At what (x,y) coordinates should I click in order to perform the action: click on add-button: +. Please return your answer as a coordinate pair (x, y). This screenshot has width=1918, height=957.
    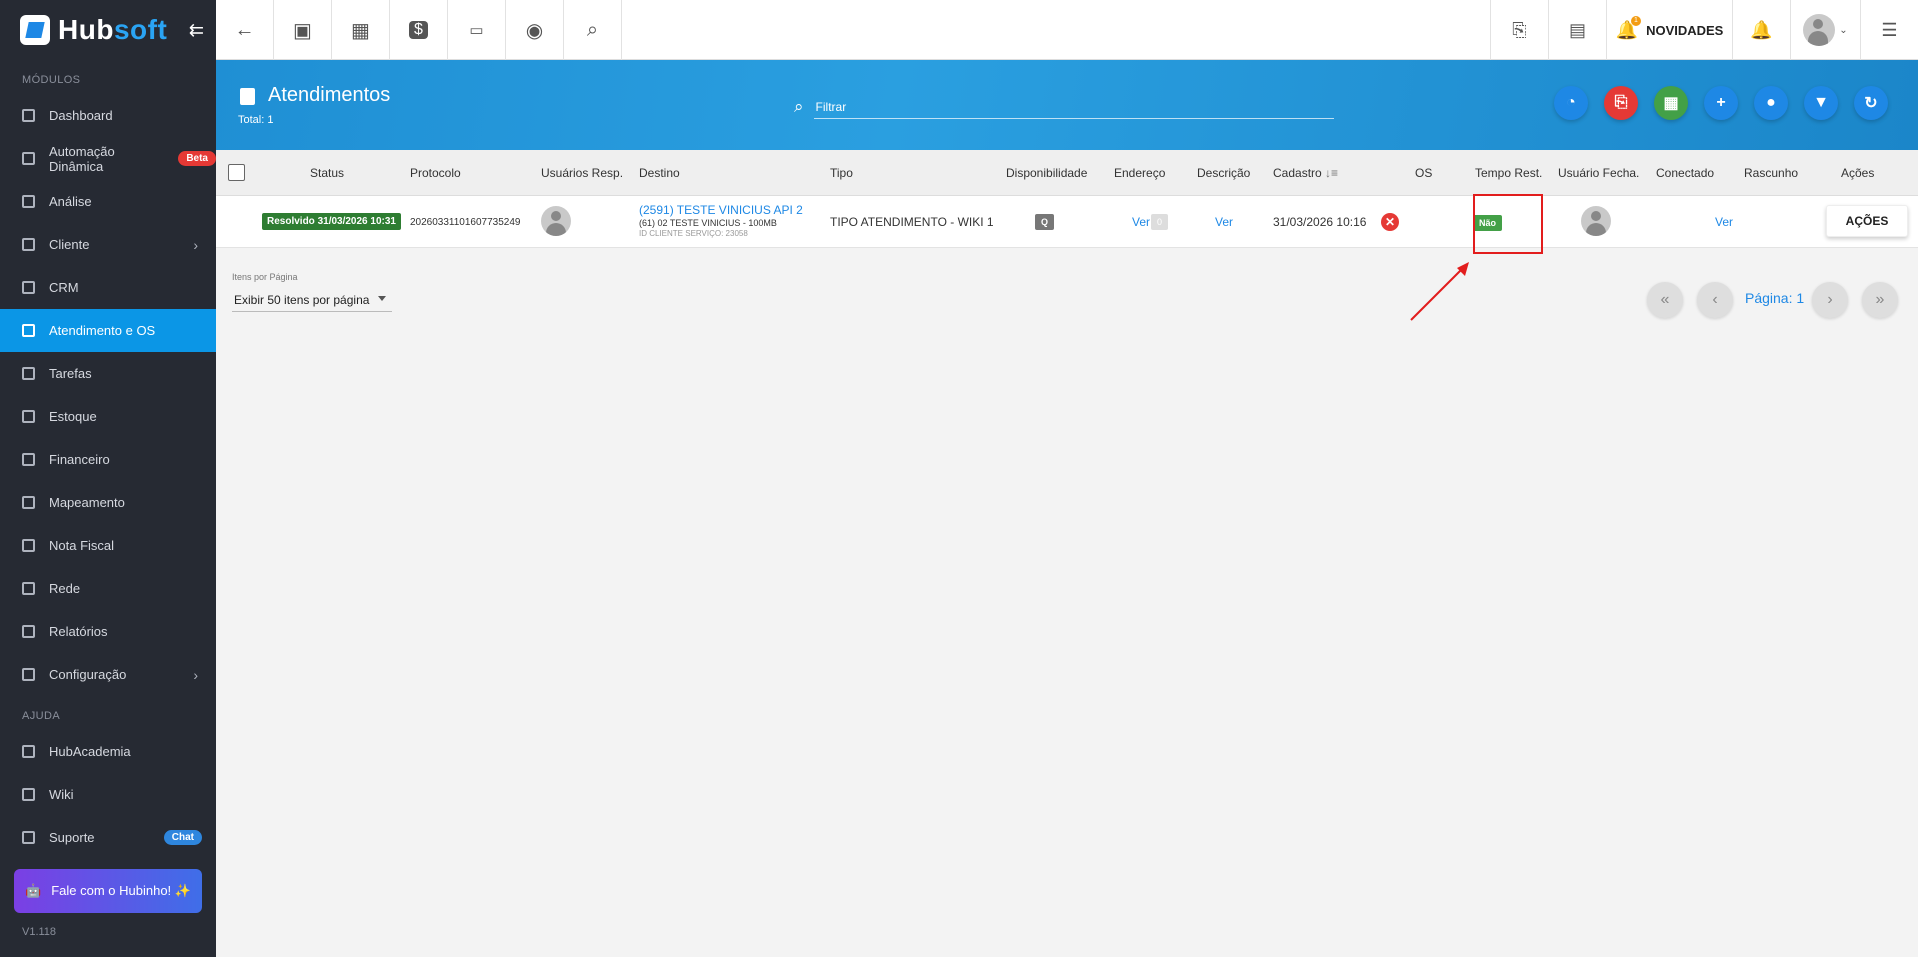
    Looking at the image, I should click on (1721, 103).